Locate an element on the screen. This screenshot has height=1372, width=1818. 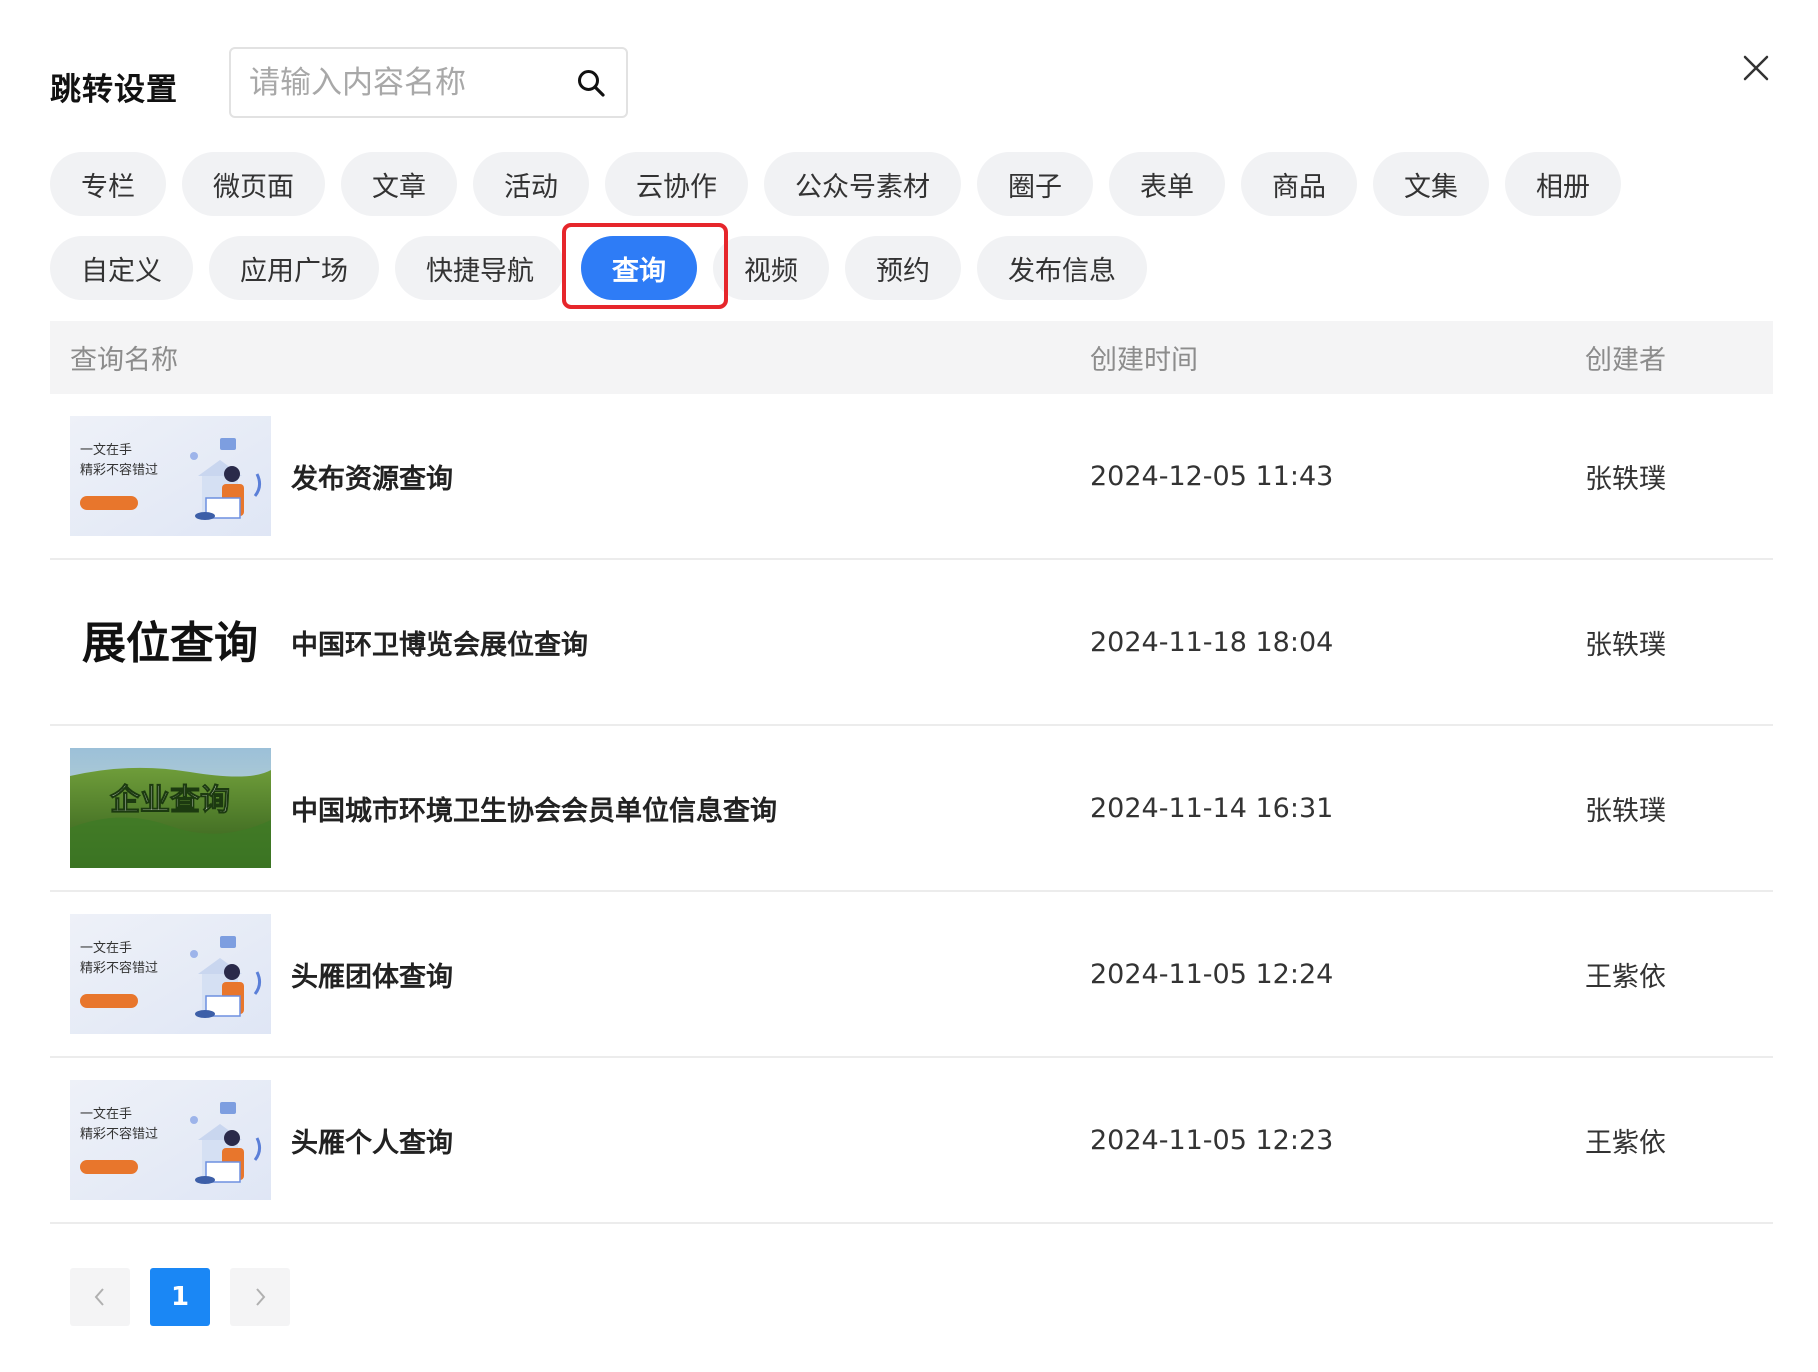
column-header-time: 创建时间 is located at coordinates (1144, 360).